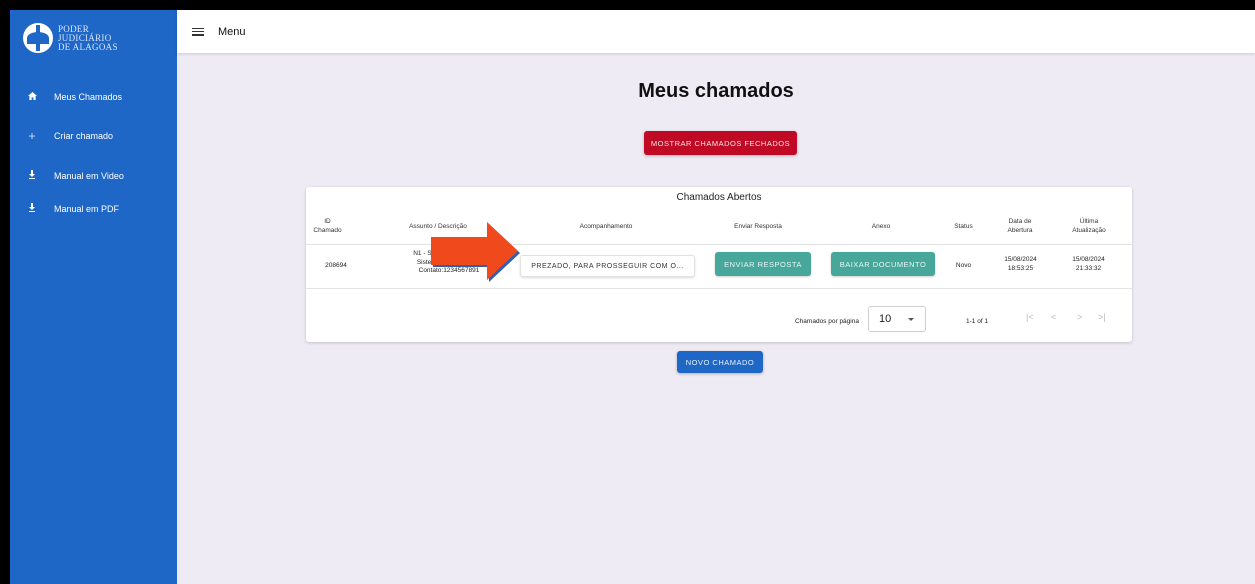 The width and height of the screenshot is (1255, 584). Describe the element at coordinates (885, 319) in the screenshot. I see `rows-per-page-value: 10` at that location.